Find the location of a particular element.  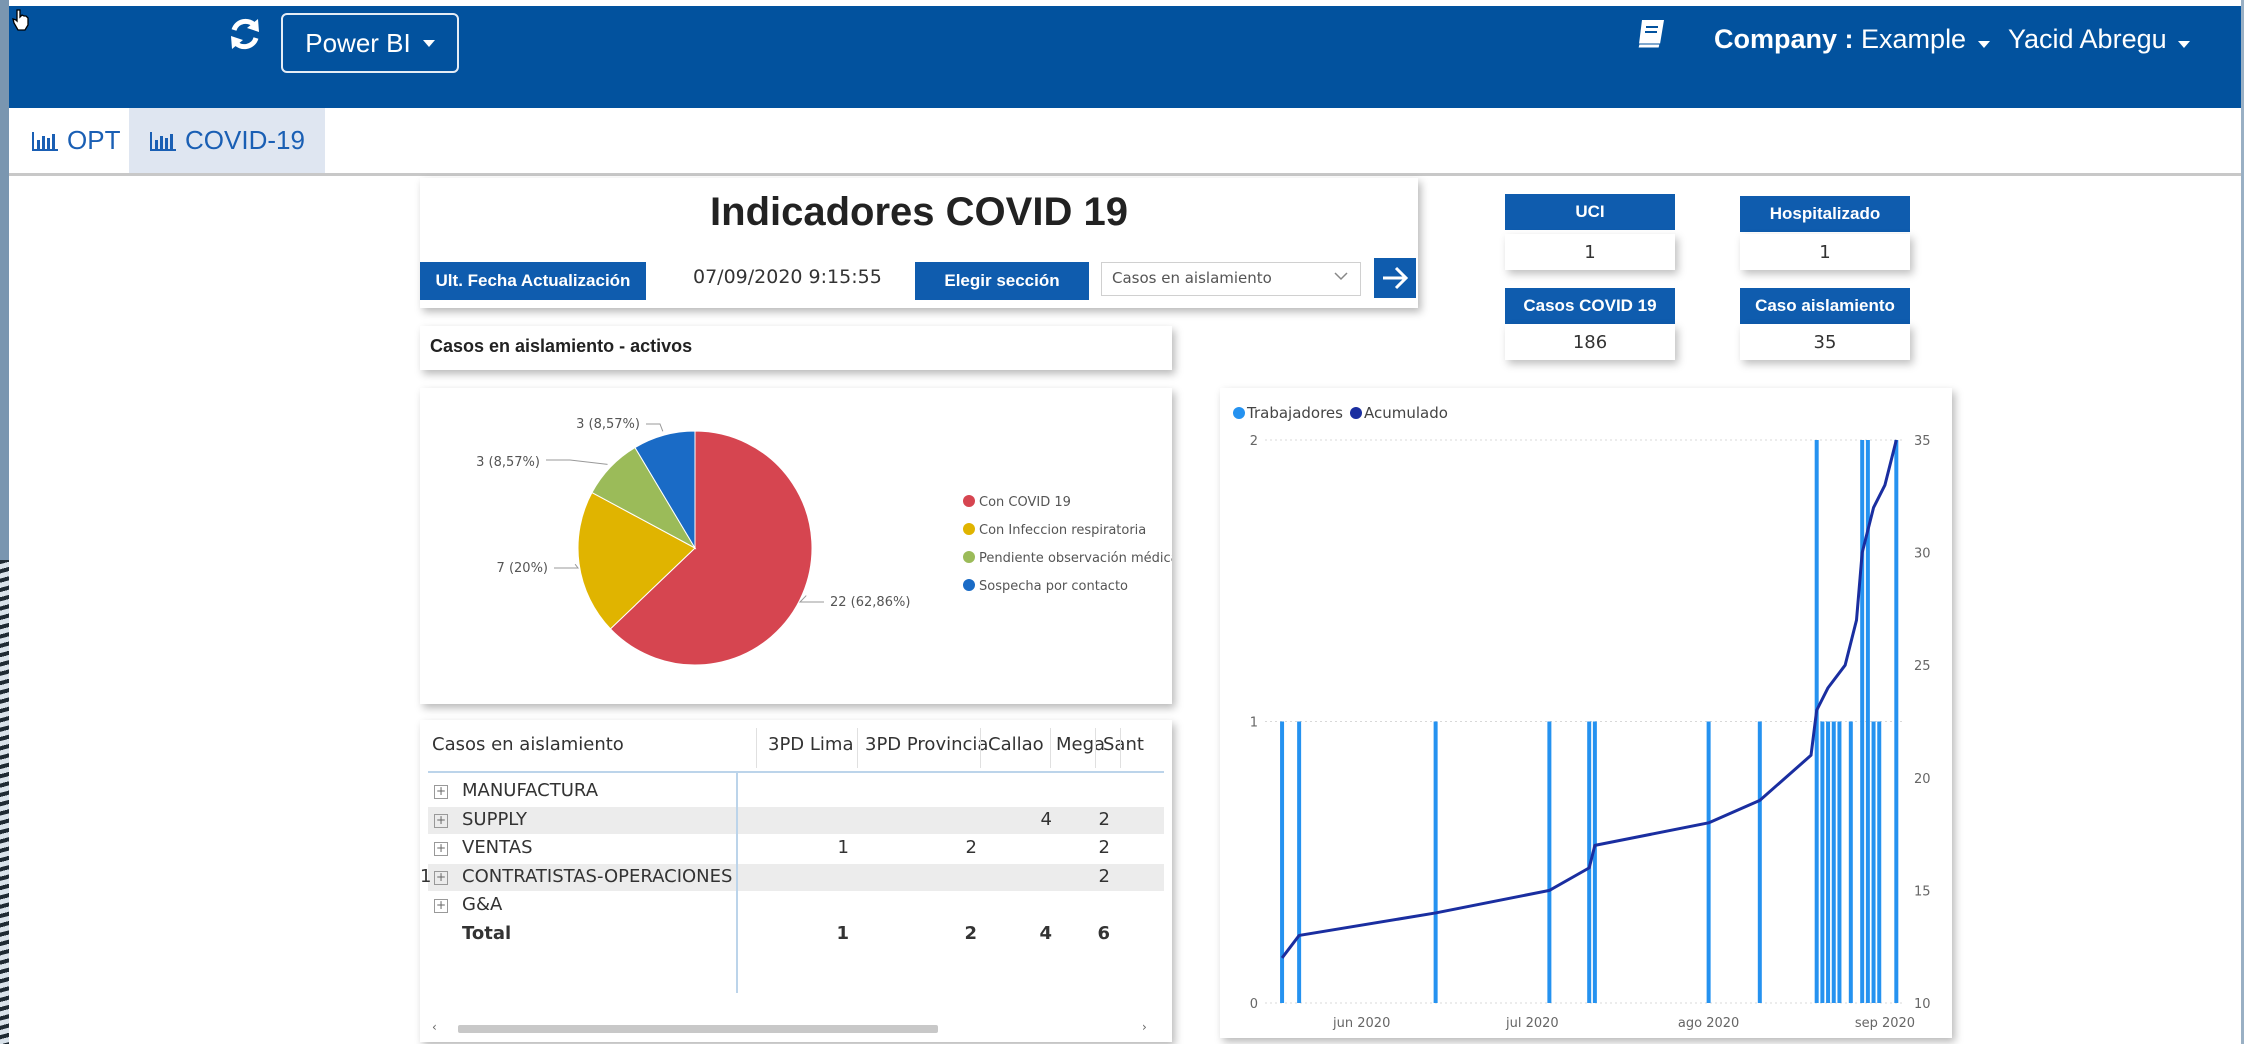

table-row-label: G&A is located at coordinates (482, 904).